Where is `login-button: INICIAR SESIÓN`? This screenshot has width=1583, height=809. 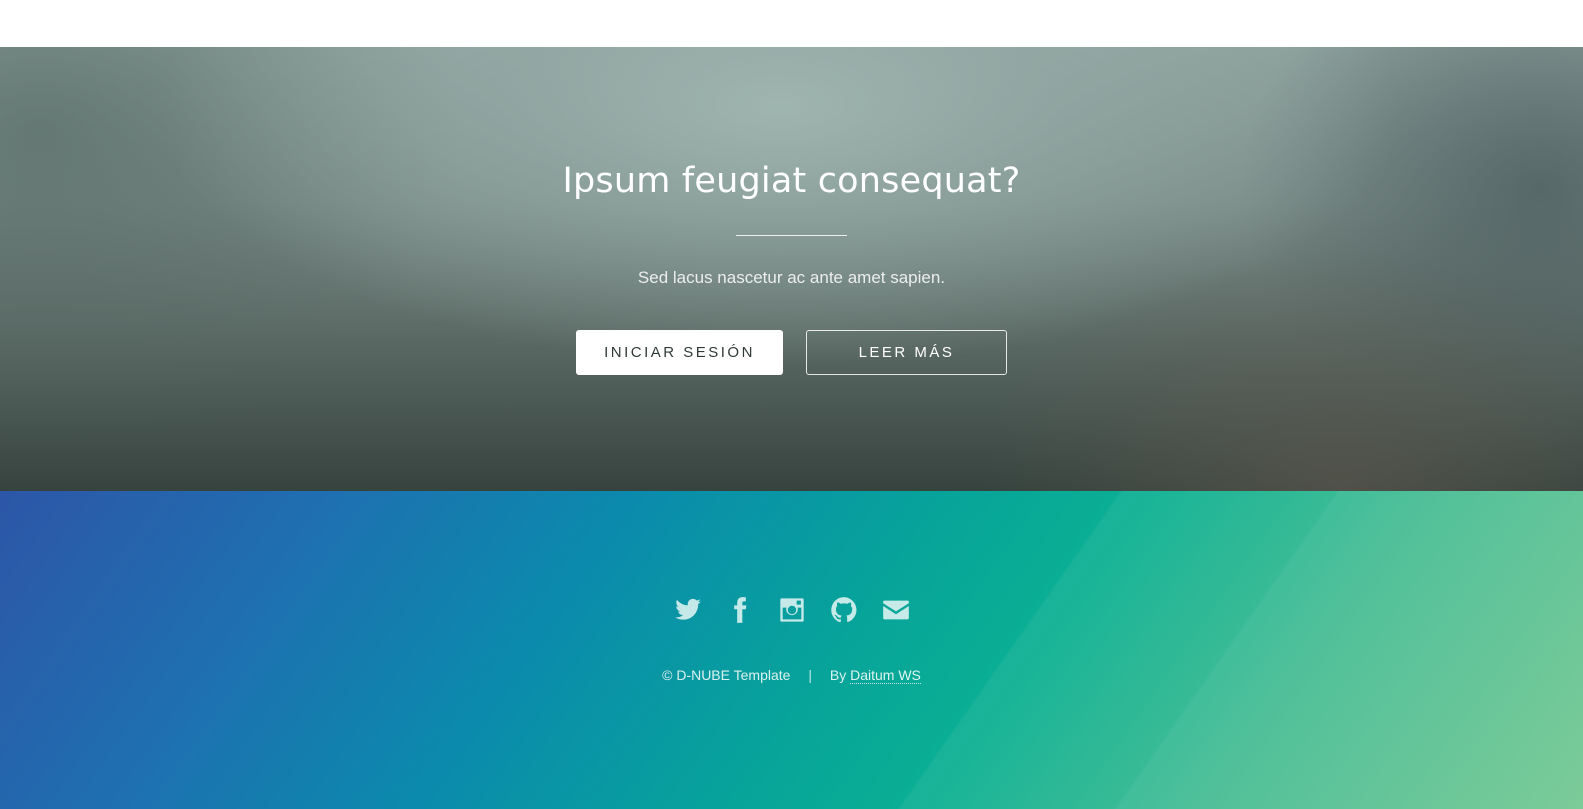
login-button: INICIAR SESIÓN is located at coordinates (679, 352).